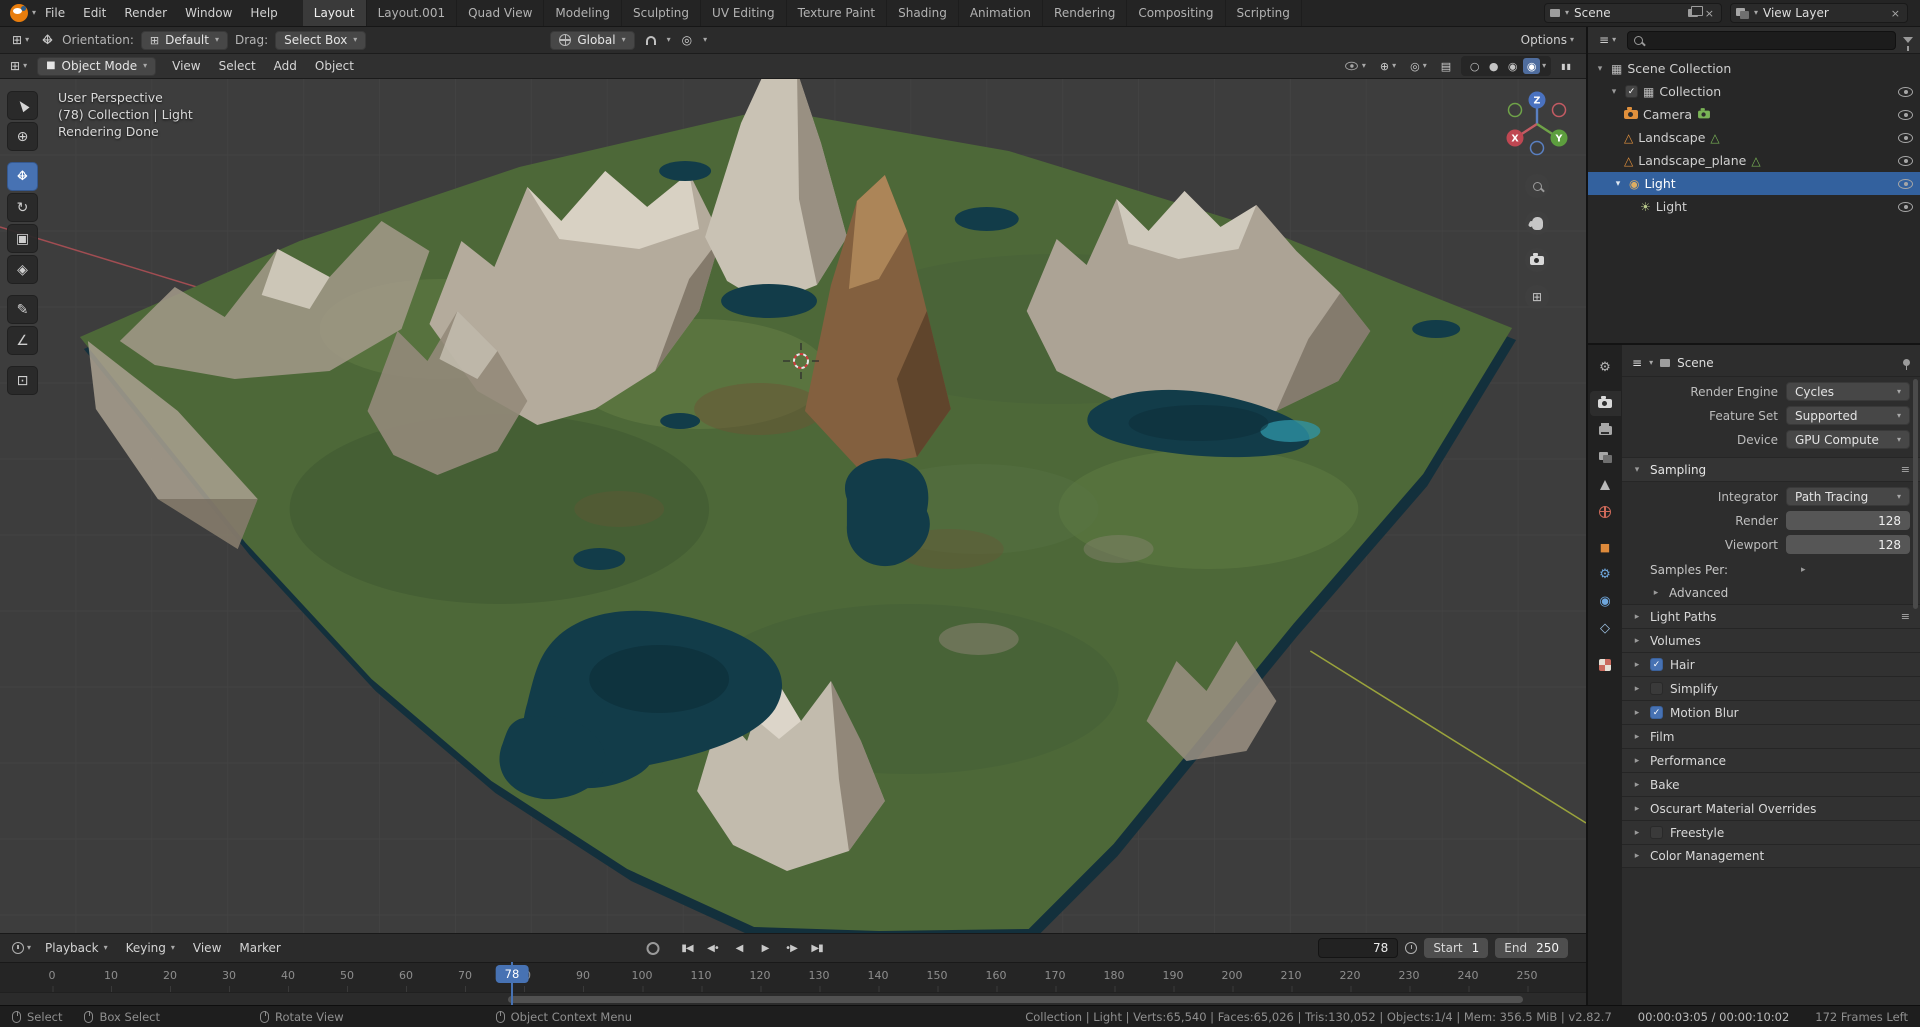 This screenshot has height=1027, width=1920. I want to click on zoom-button, so click(1537, 186).